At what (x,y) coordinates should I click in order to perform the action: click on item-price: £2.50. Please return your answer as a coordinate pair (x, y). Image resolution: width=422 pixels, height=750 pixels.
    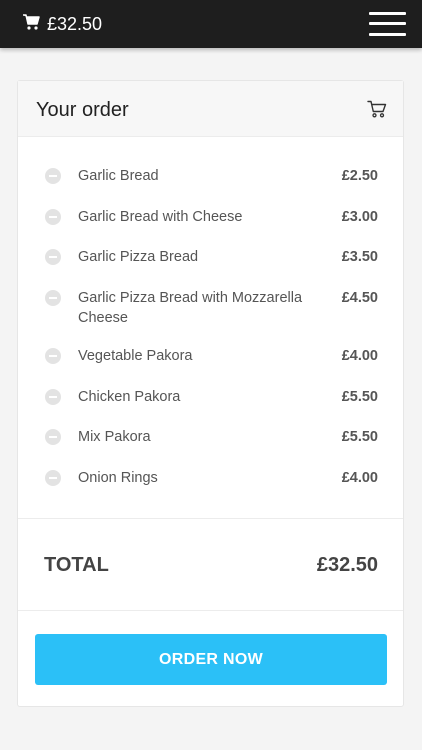
    Looking at the image, I should click on (359, 176).